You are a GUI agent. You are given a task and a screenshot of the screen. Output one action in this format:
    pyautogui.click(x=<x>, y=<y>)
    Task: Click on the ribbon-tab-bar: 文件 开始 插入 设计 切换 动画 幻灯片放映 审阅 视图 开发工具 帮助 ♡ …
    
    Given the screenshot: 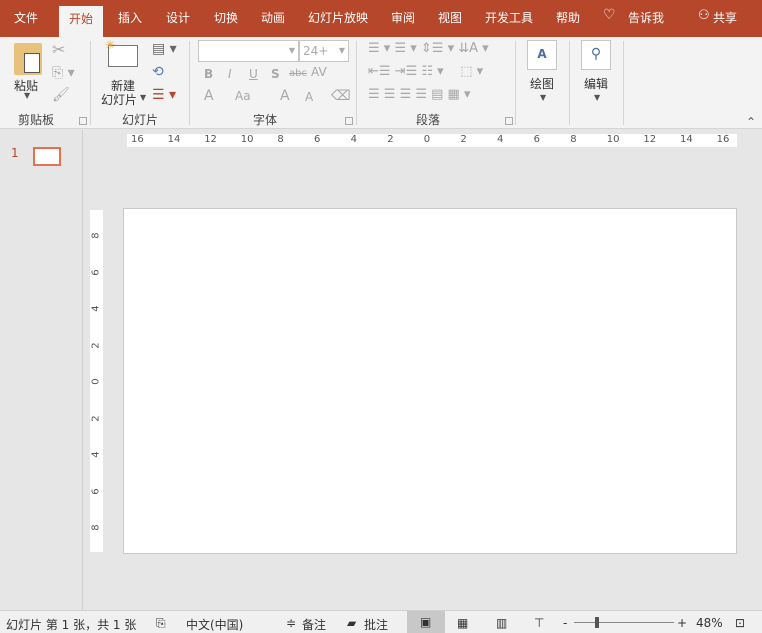 What is the action you would take?
    pyautogui.click(x=381, y=18)
    